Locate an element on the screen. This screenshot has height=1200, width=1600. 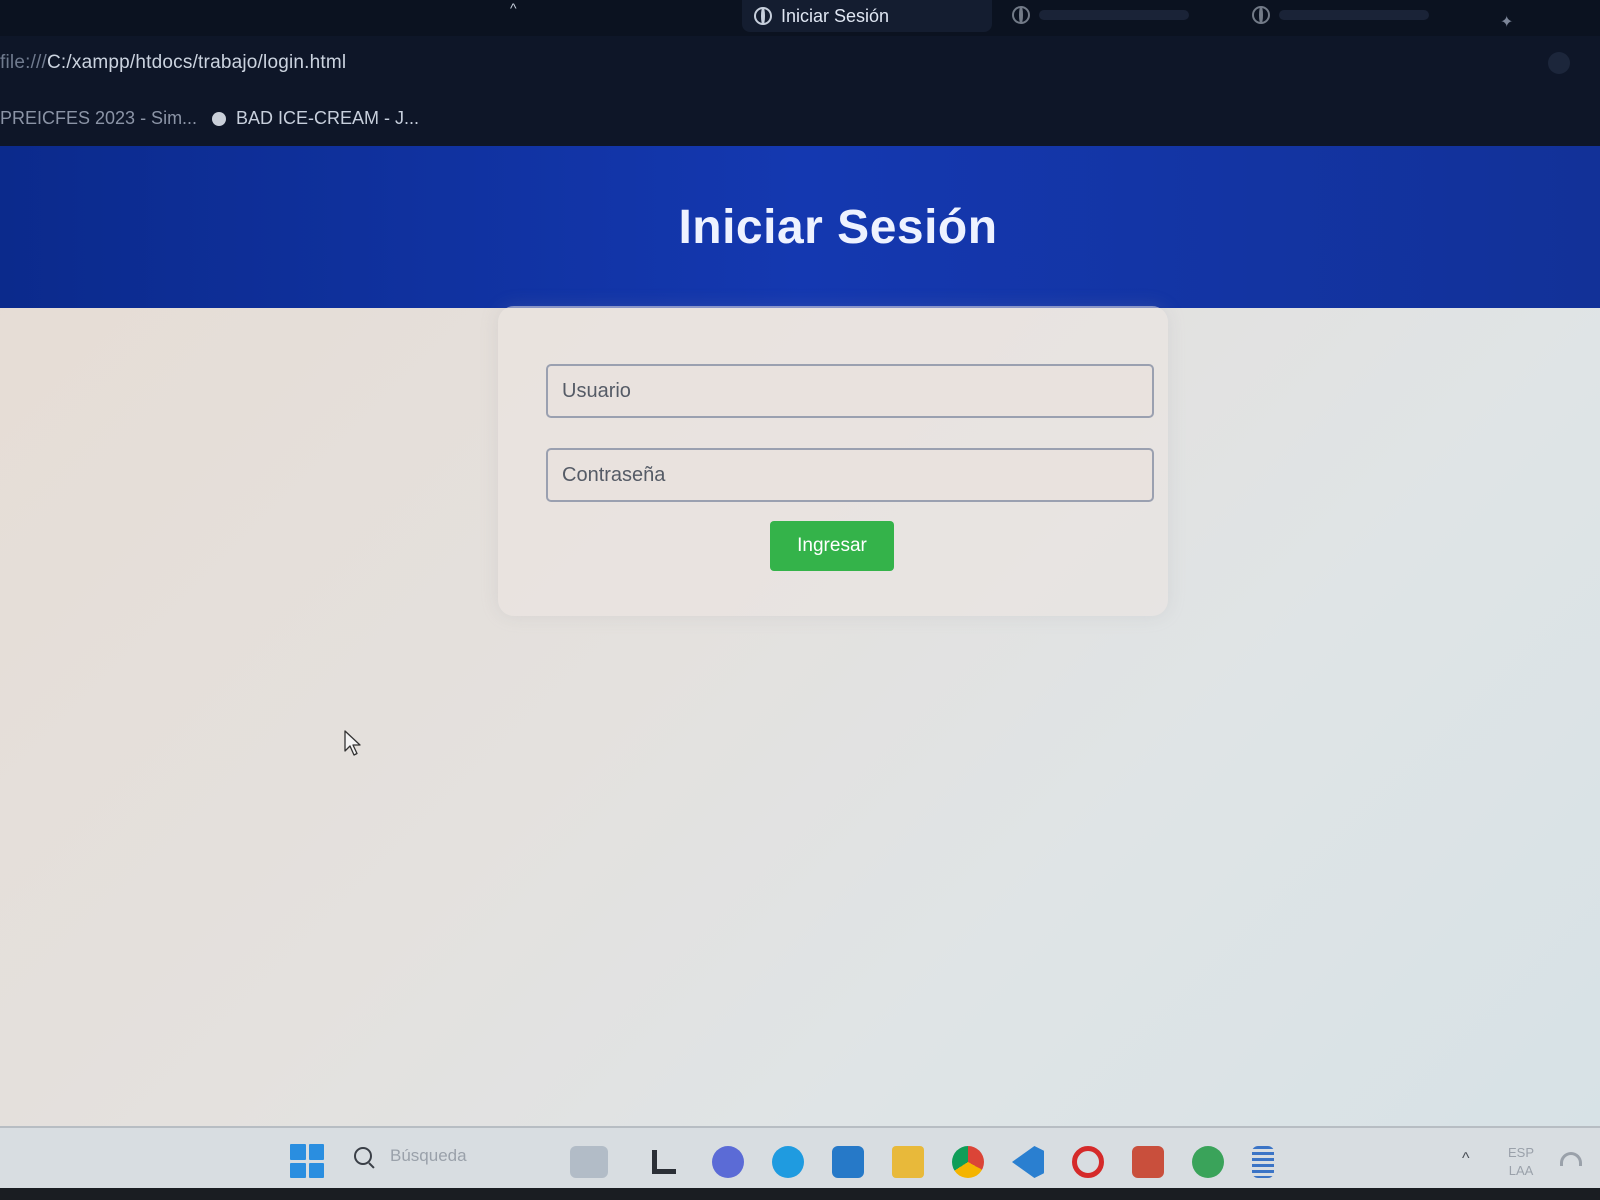
tab-active: Iniciar Sesión is located at coordinates (867, 16).